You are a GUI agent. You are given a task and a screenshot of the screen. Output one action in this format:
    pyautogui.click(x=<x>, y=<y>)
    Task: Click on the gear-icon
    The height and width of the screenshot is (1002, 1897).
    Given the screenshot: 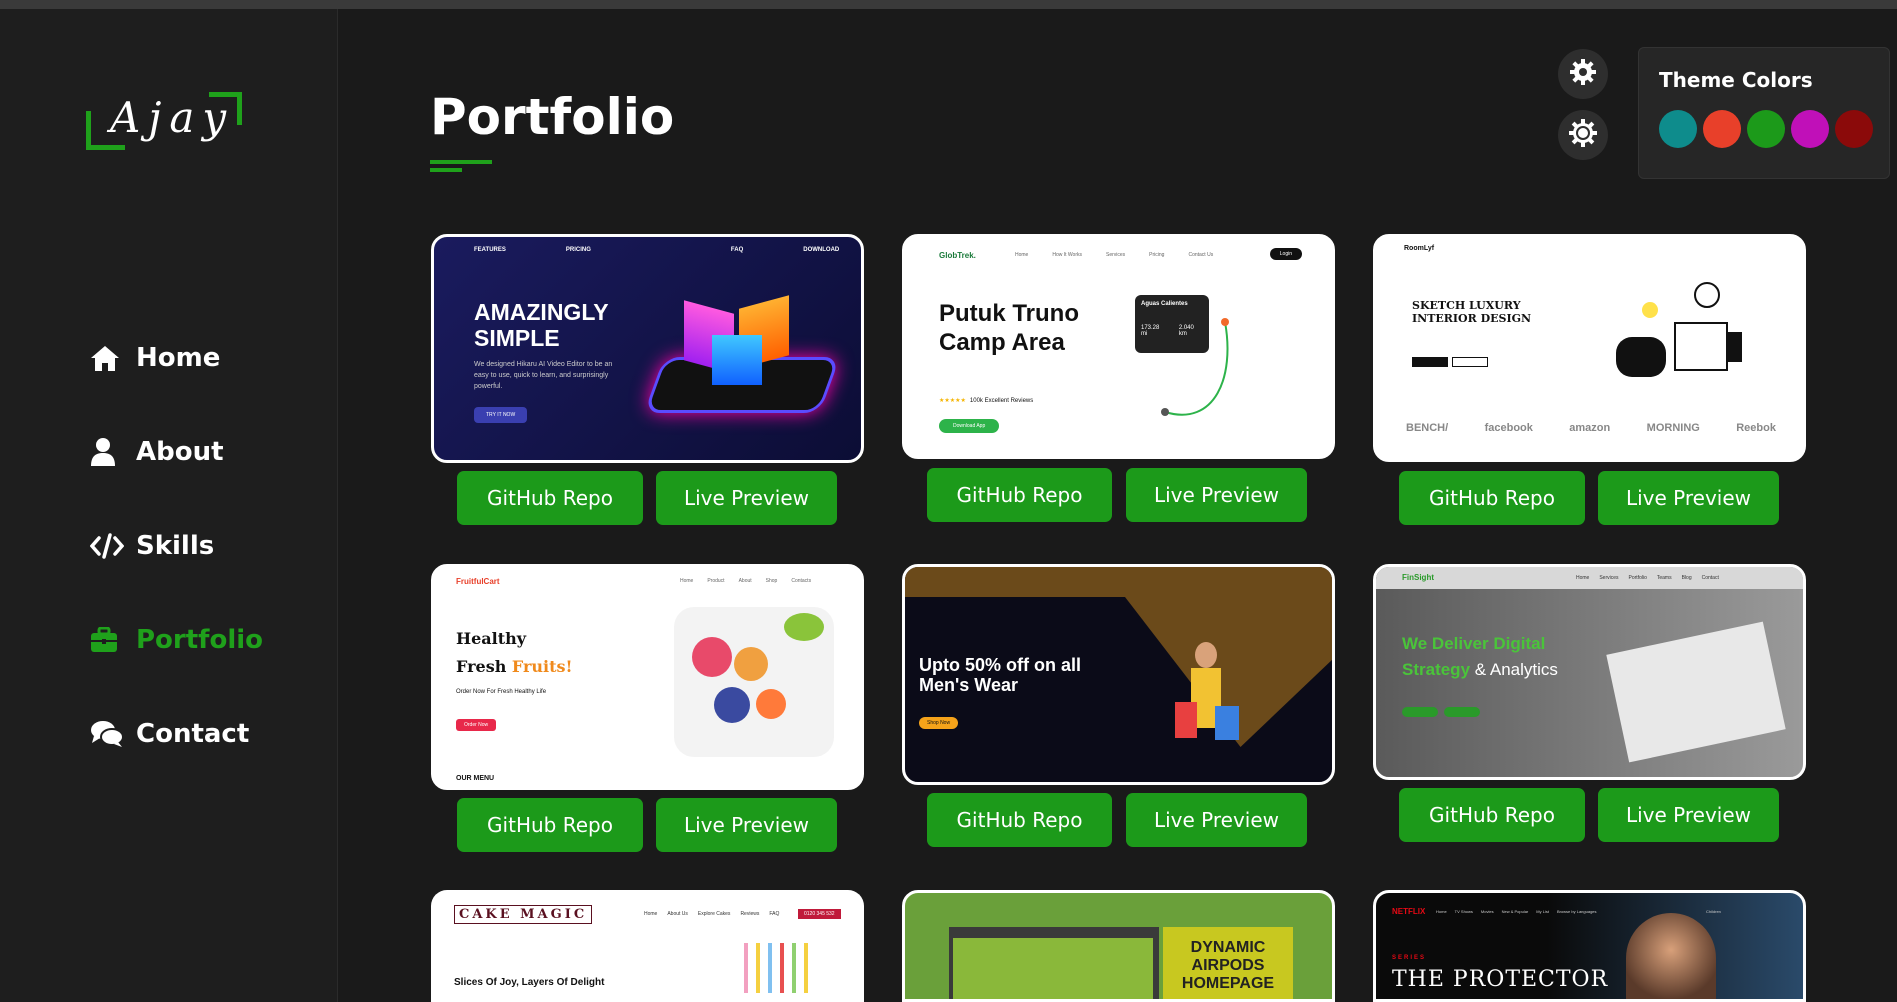 What is the action you would take?
    pyautogui.click(x=1583, y=74)
    